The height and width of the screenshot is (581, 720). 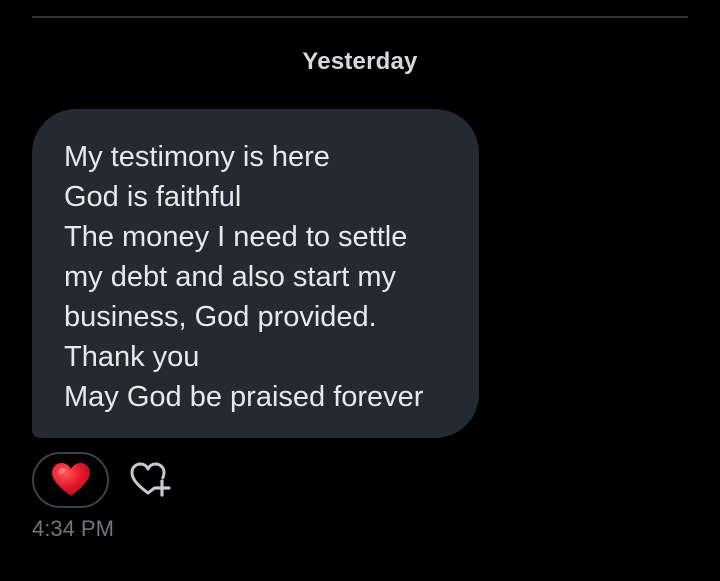 I want to click on date-separator: Yesterday, so click(x=360, y=62).